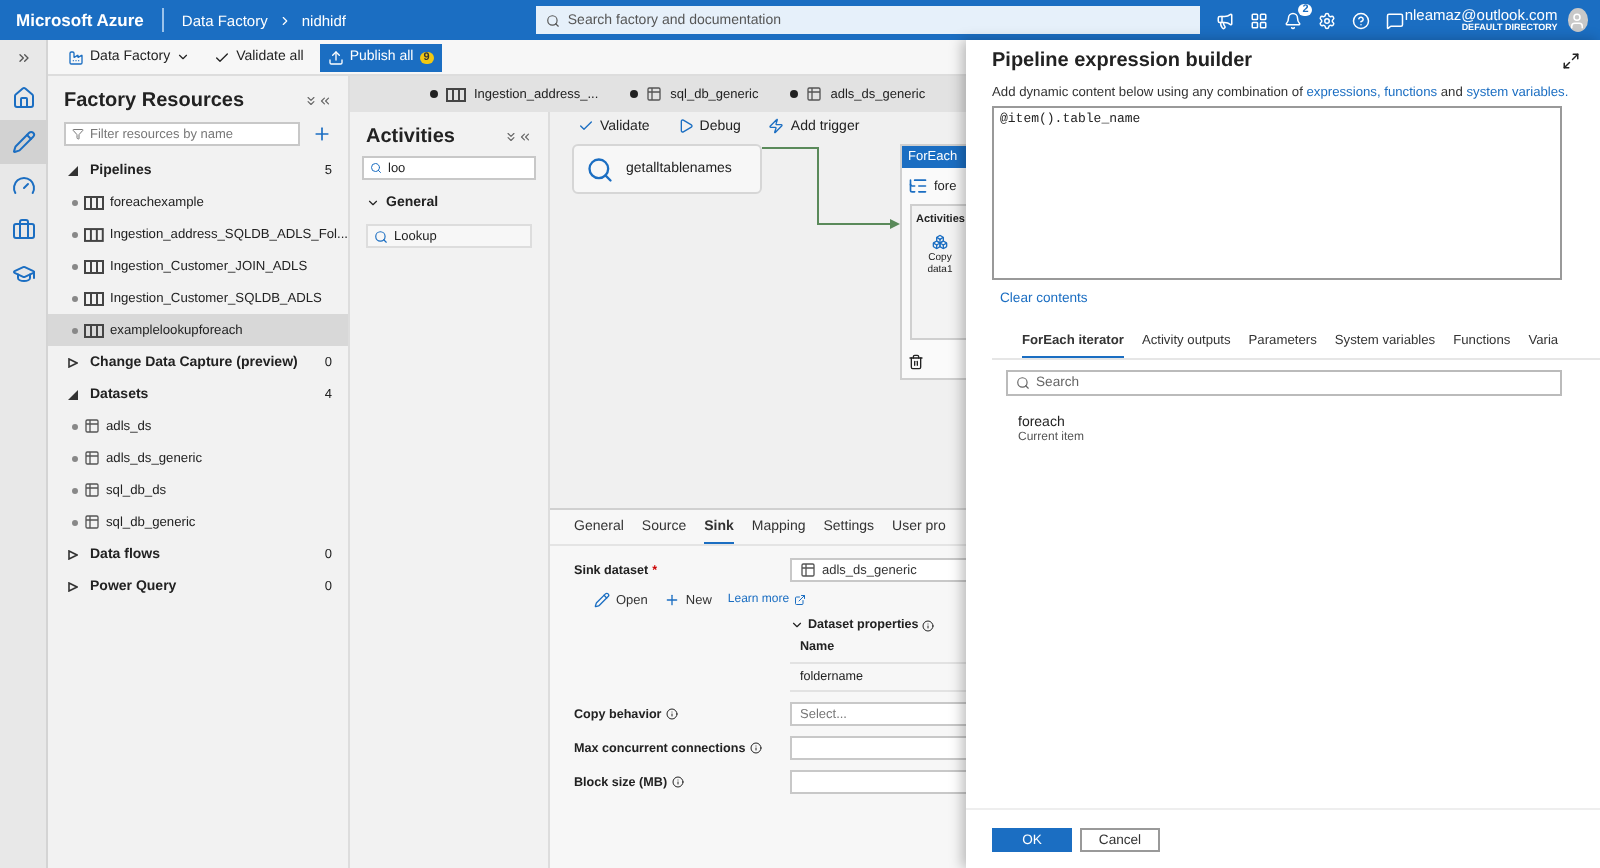  Describe the element at coordinates (23, 274) in the screenshot. I see `graduation-cap-icon` at that location.